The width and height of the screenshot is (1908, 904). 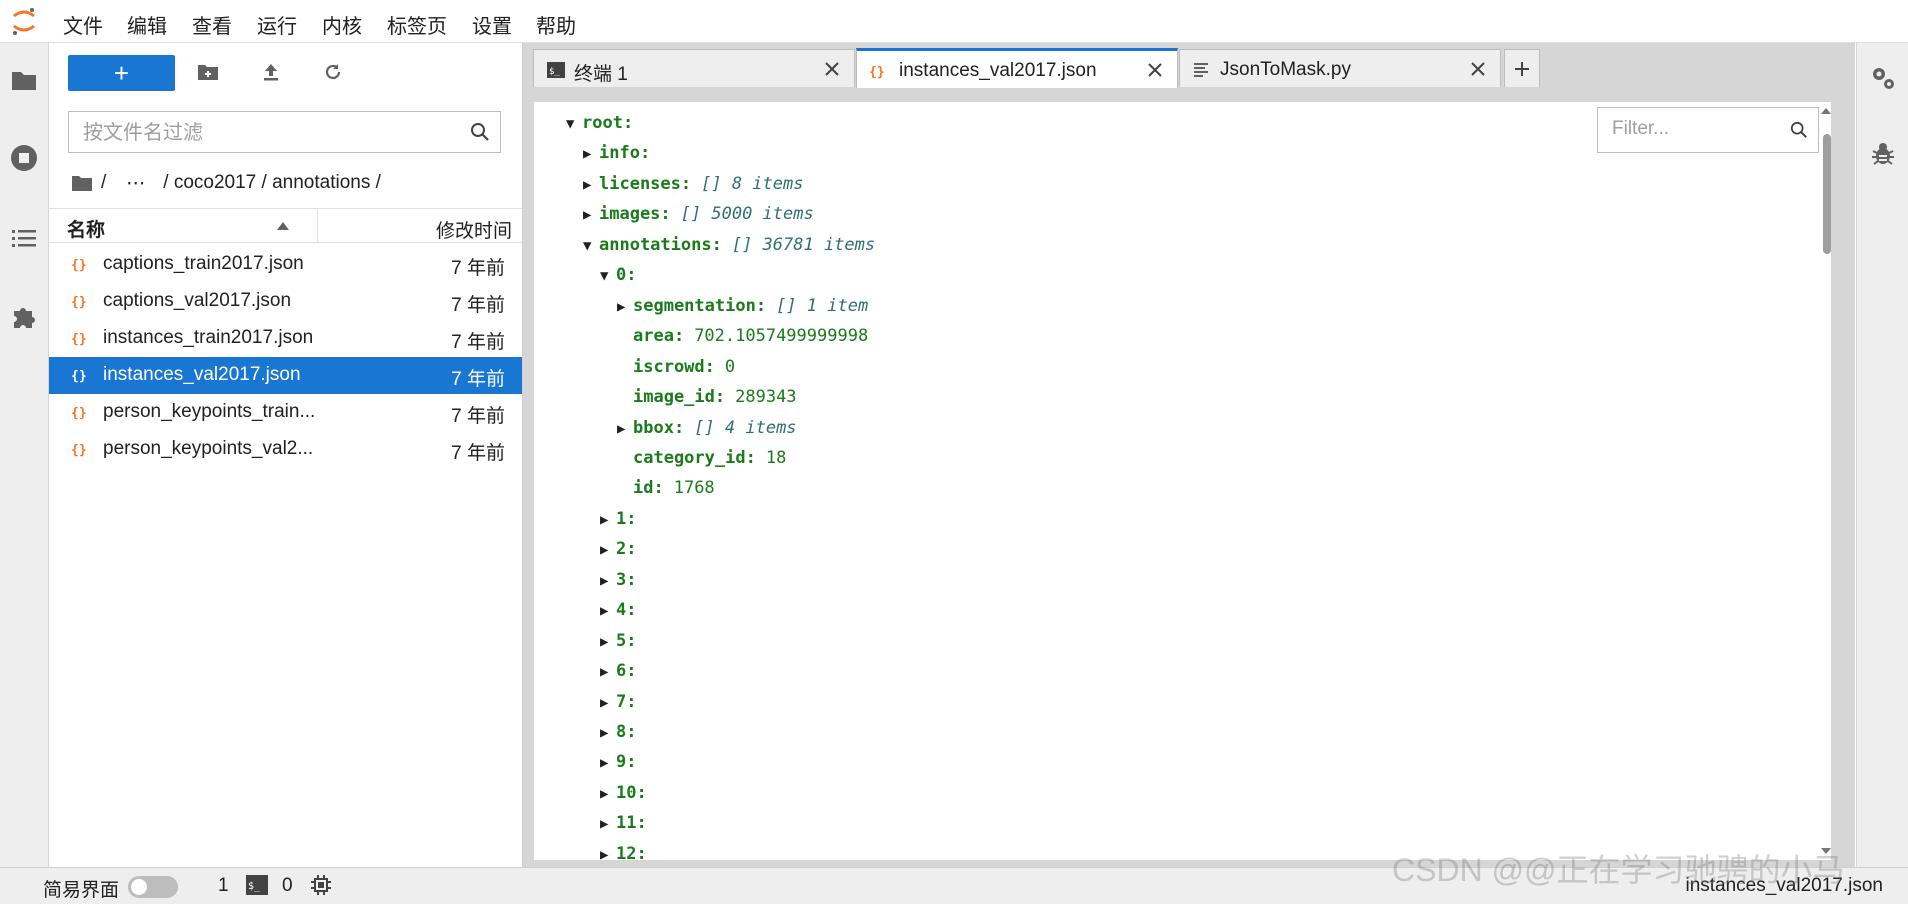 What do you see at coordinates (745, 427) in the screenshot?
I see `json-type-summary: [] 4 items` at bounding box center [745, 427].